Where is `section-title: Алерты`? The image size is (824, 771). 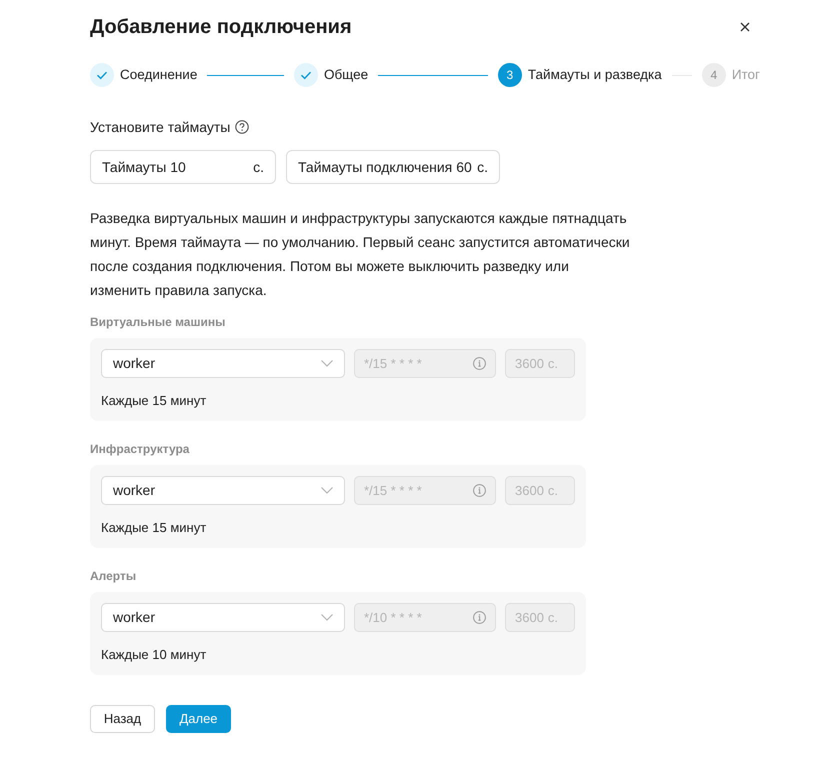
section-title: Алерты is located at coordinates (114, 576).